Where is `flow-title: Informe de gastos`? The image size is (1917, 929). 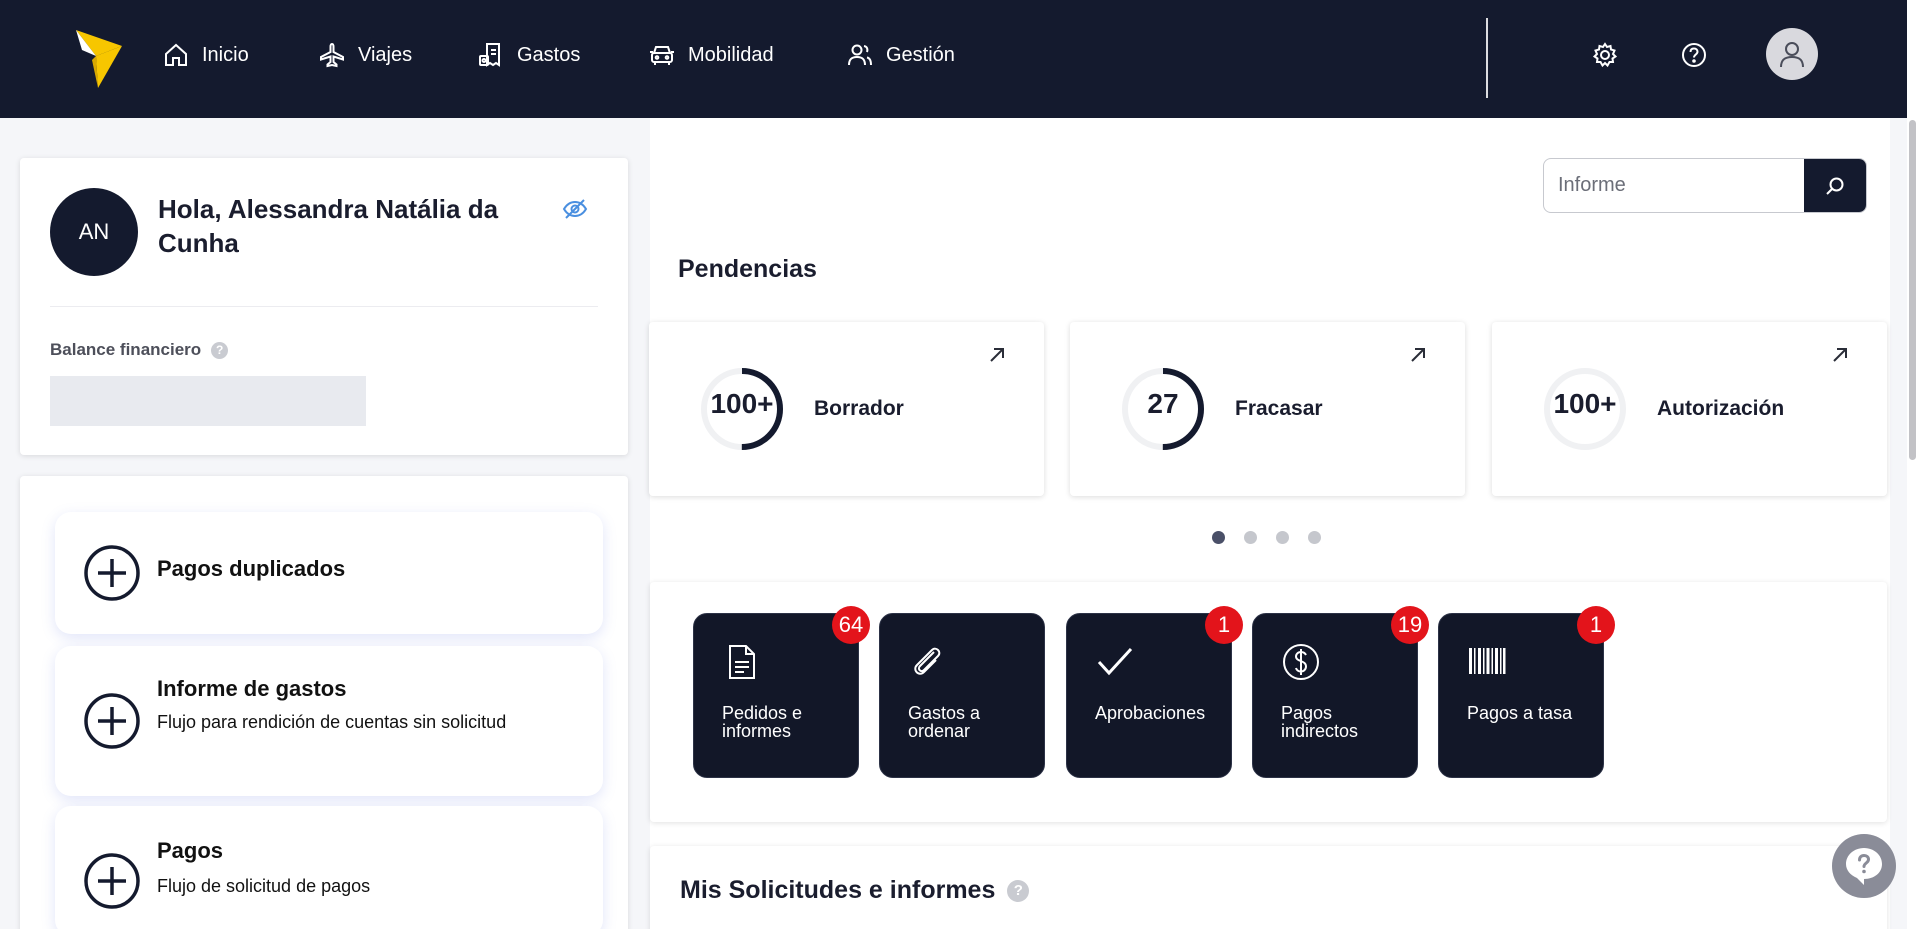 flow-title: Informe de gastos is located at coordinates (252, 688).